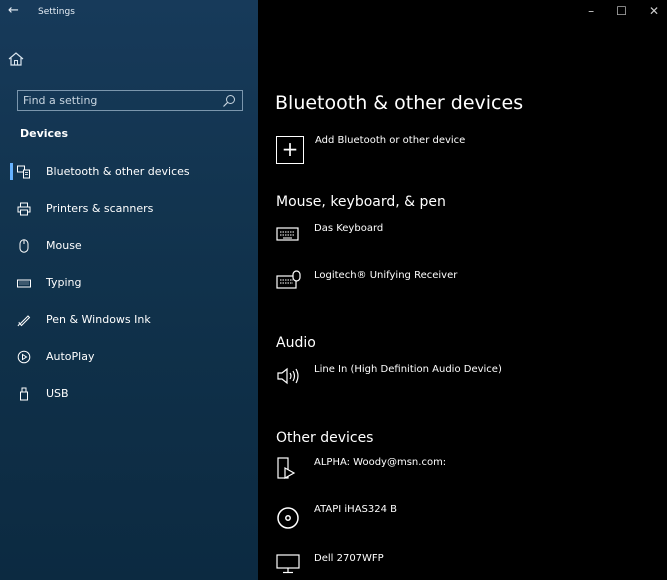  I want to click on monitor-icon, so click(288, 564).